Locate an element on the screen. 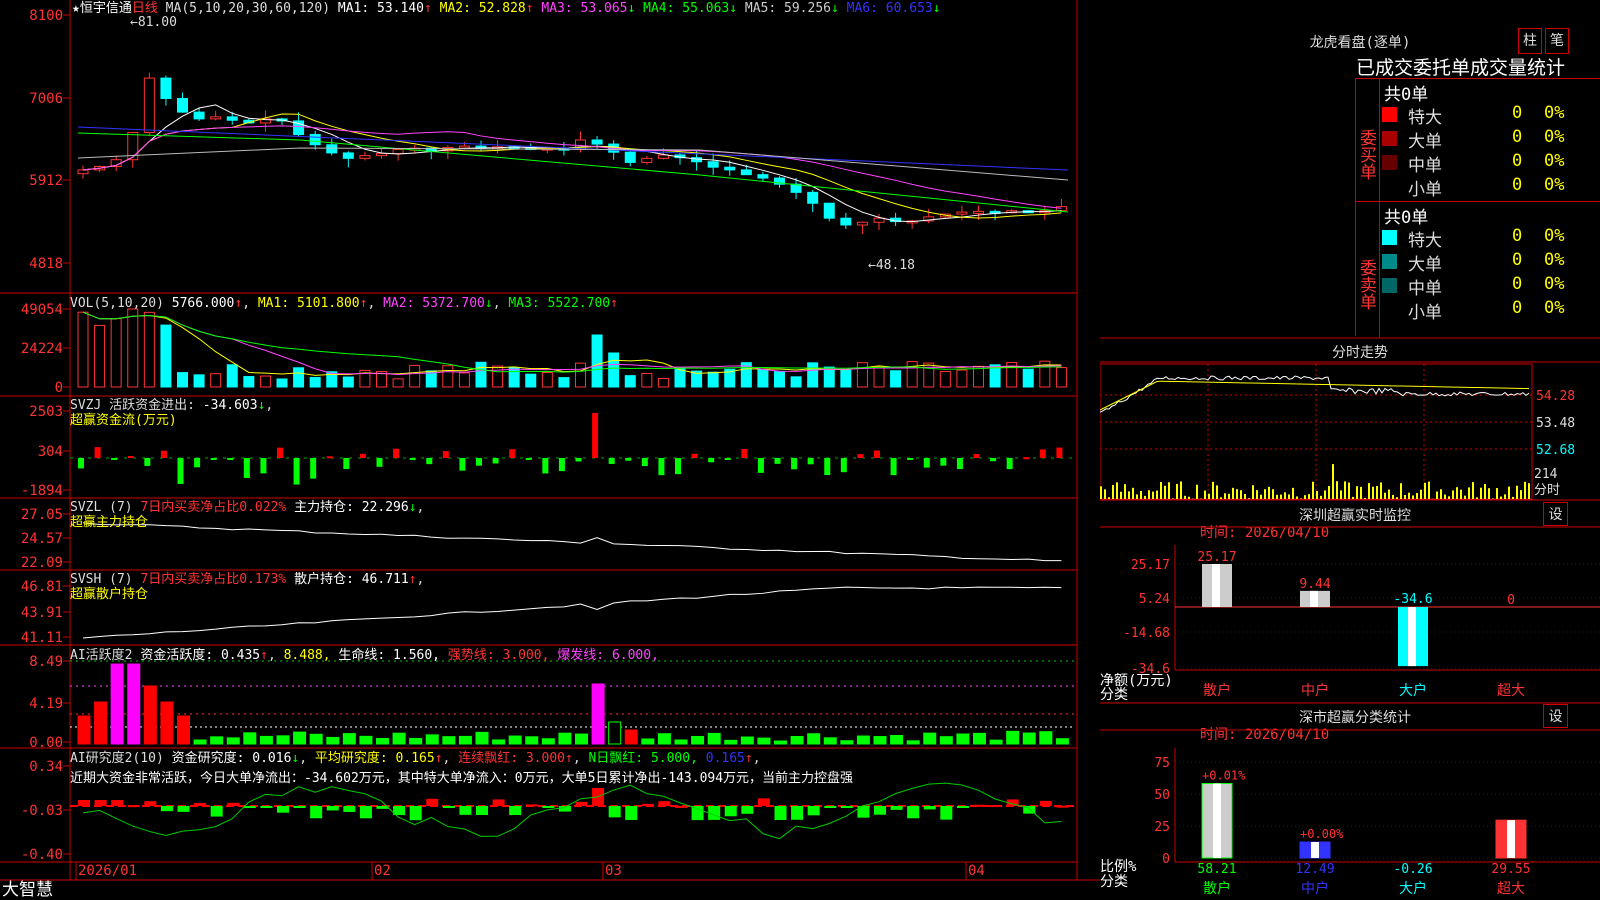  monitor-category-label: 超大 is located at coordinates (1511, 691).